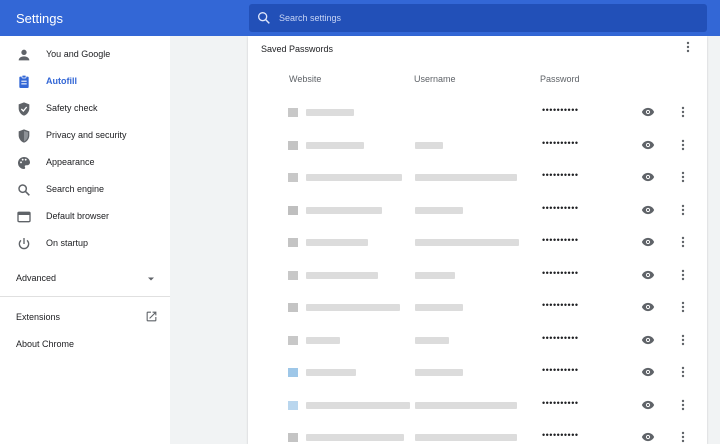  I want to click on sidebar-item-search-engine: Search engine, so click(85, 190).